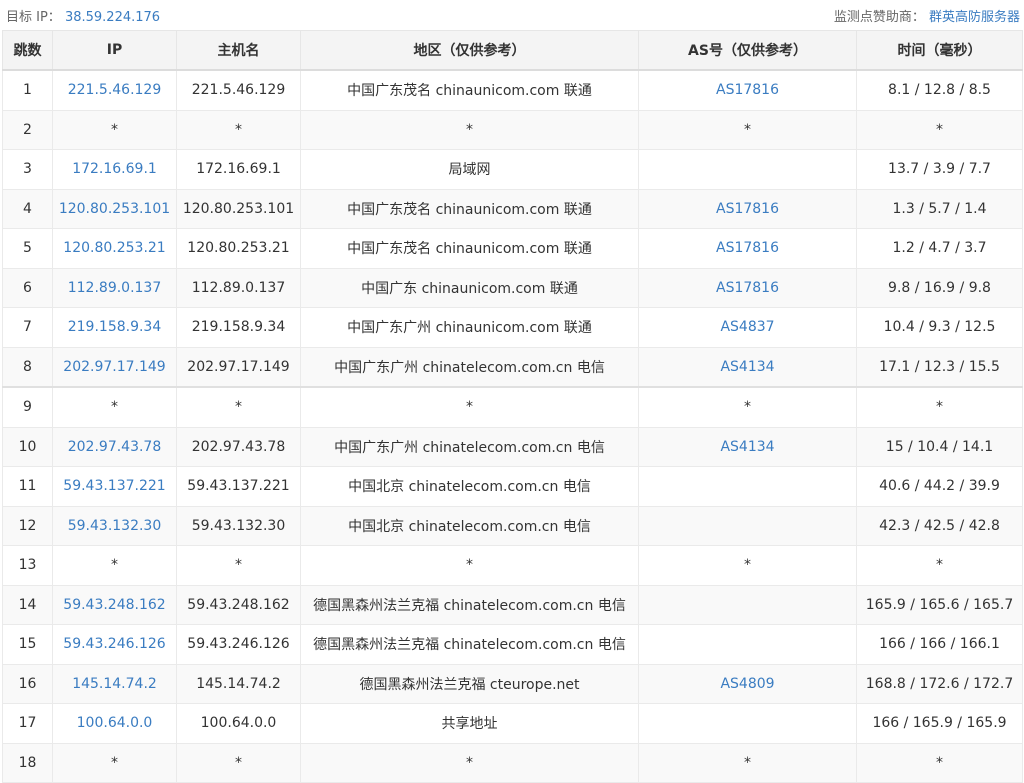 Image resolution: width=1024 pixels, height=783 pixels. I want to click on ip-cell: 145.14.74.2, so click(114, 684).